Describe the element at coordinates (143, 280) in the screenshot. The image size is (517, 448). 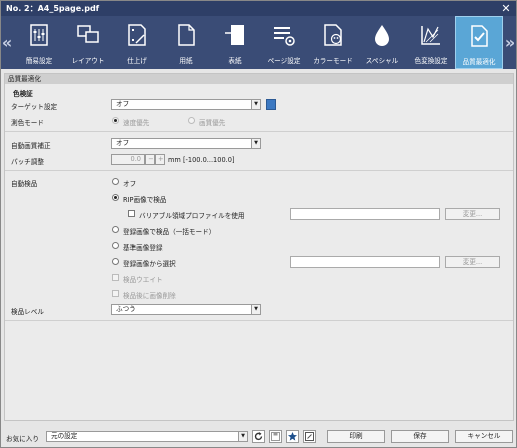
I see `inspection-wait-label: 検品ウエイト` at that location.